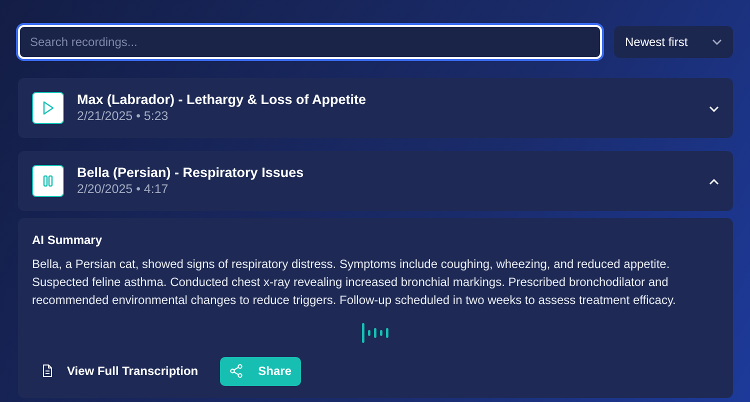 The image size is (750, 402). What do you see at coordinates (123, 189) in the screenshot?
I see `recording-meta: 2/20/2025 • 4:17` at bounding box center [123, 189].